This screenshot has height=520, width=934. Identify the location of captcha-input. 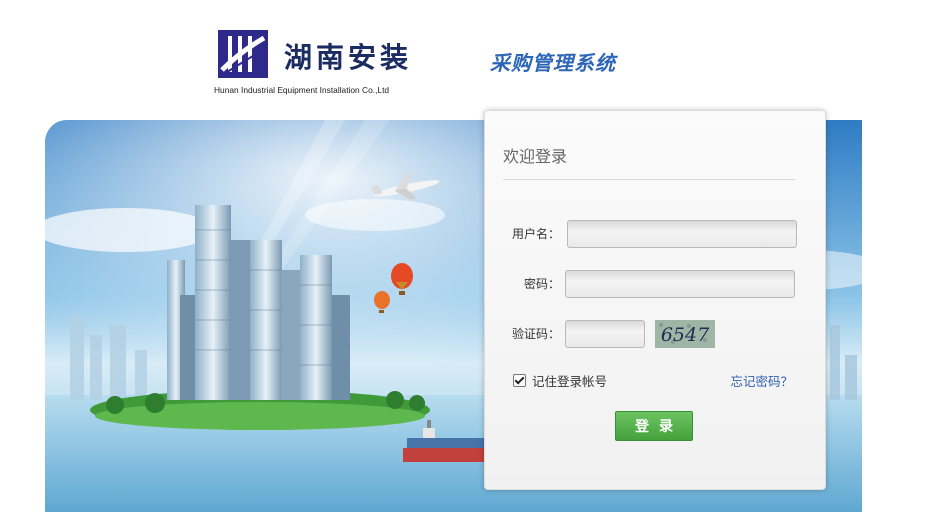
(605, 334).